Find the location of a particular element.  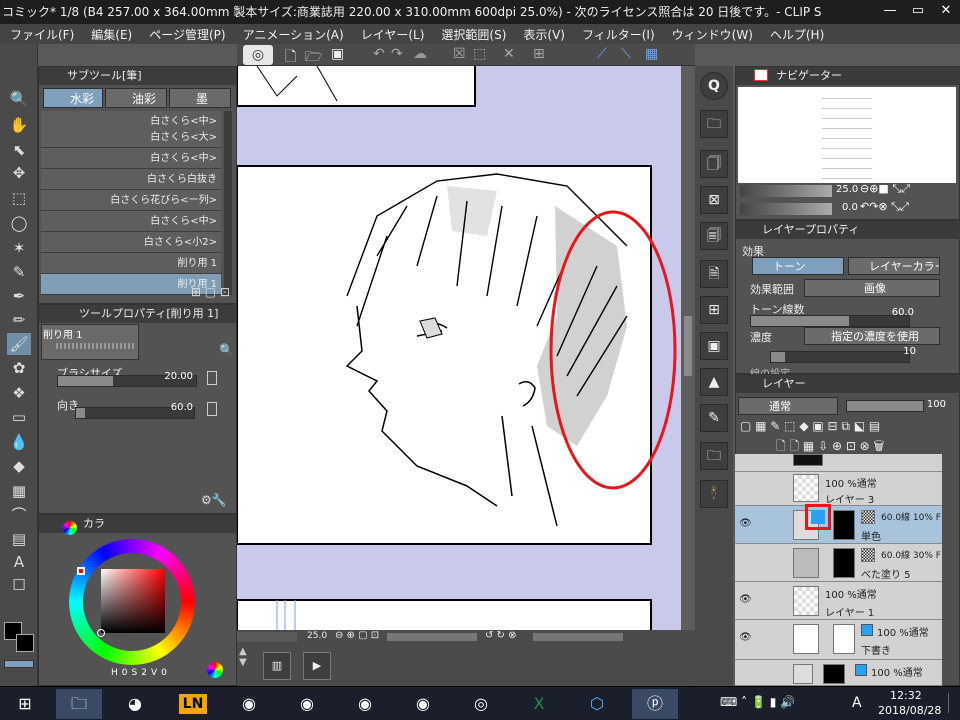

layer-search-icon: 🗎 is located at coordinates (714, 274).